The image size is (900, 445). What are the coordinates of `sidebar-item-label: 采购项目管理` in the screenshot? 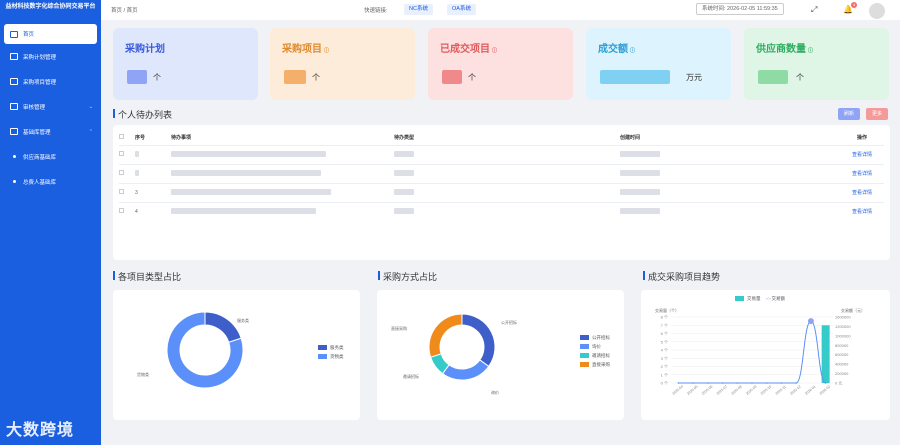 It's located at (40, 82).